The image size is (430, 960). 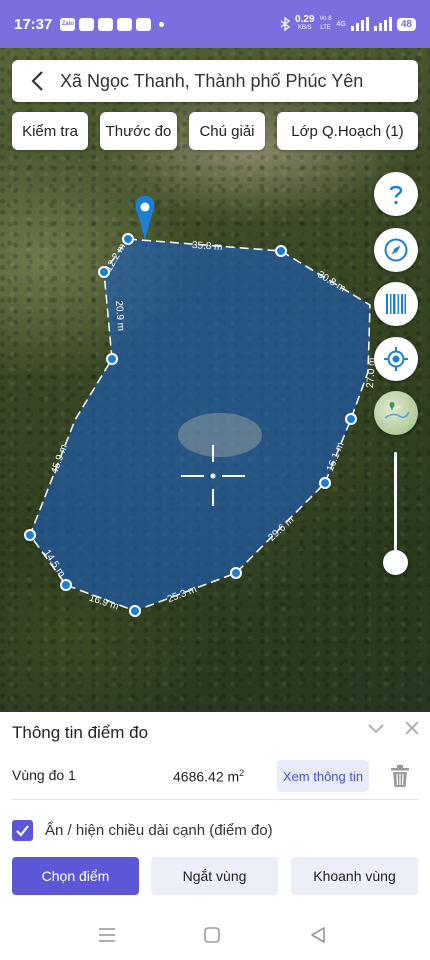 I want to click on planning-layer-button: Lớp Q.Hoạch (1), so click(x=347, y=131).